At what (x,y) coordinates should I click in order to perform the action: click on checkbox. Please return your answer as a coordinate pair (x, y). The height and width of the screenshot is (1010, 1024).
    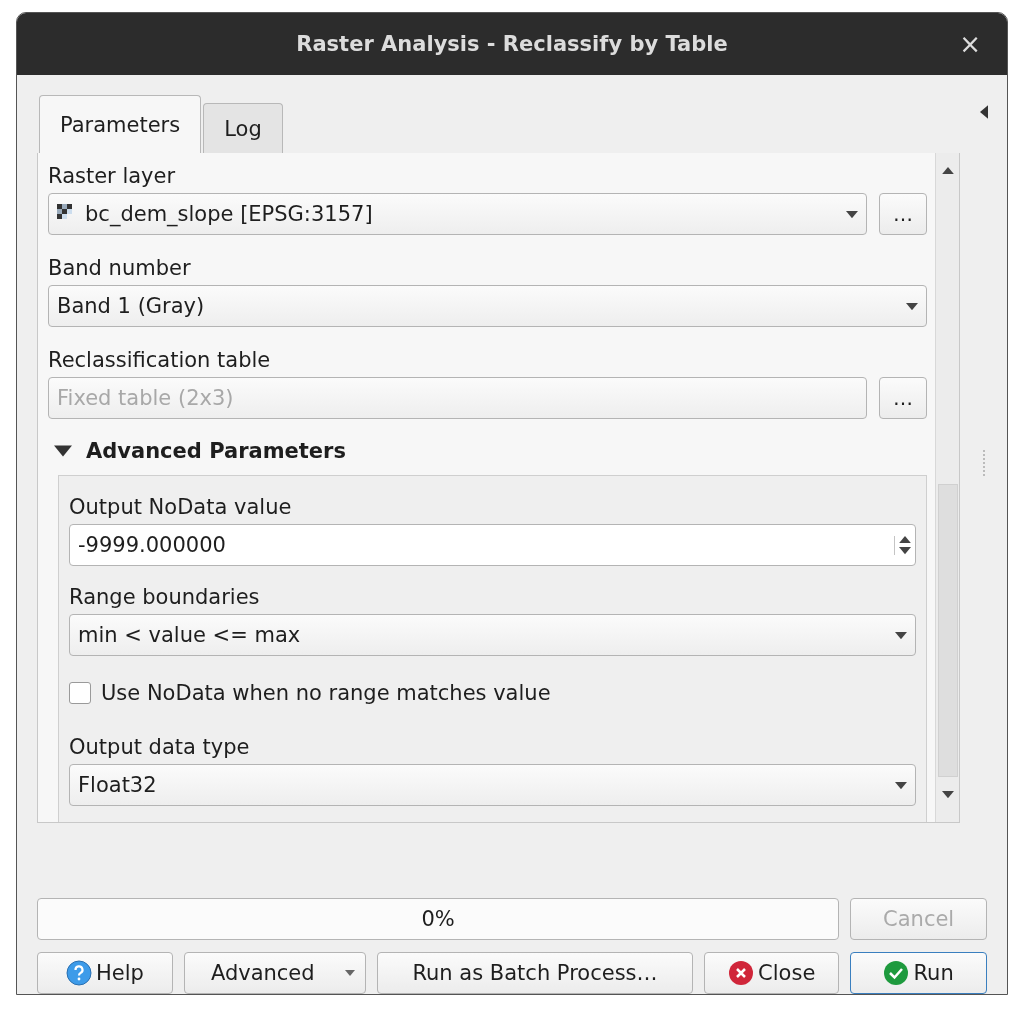
    Looking at the image, I should click on (80, 693).